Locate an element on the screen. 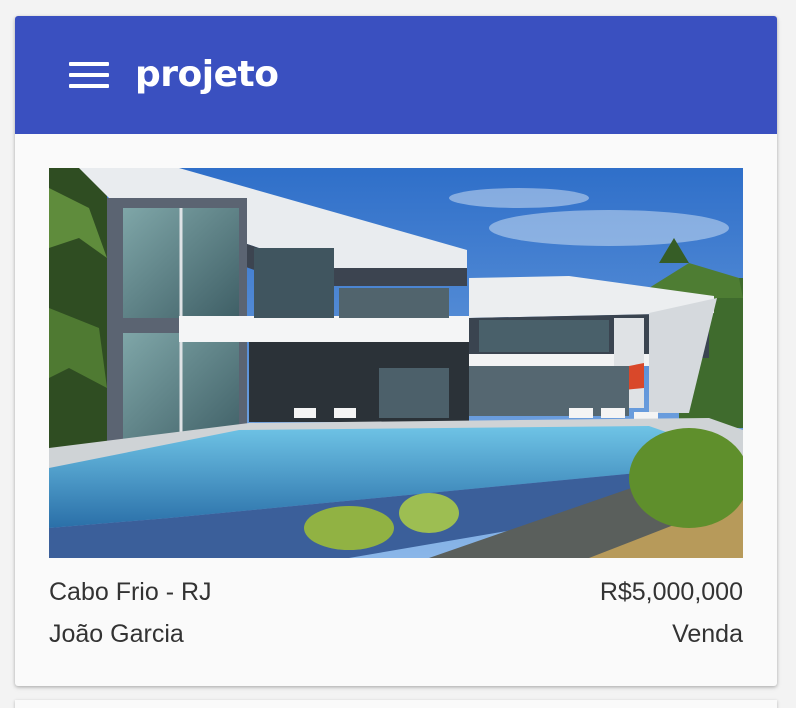 The height and width of the screenshot is (708, 796). menu-icon is located at coordinates (89, 75).